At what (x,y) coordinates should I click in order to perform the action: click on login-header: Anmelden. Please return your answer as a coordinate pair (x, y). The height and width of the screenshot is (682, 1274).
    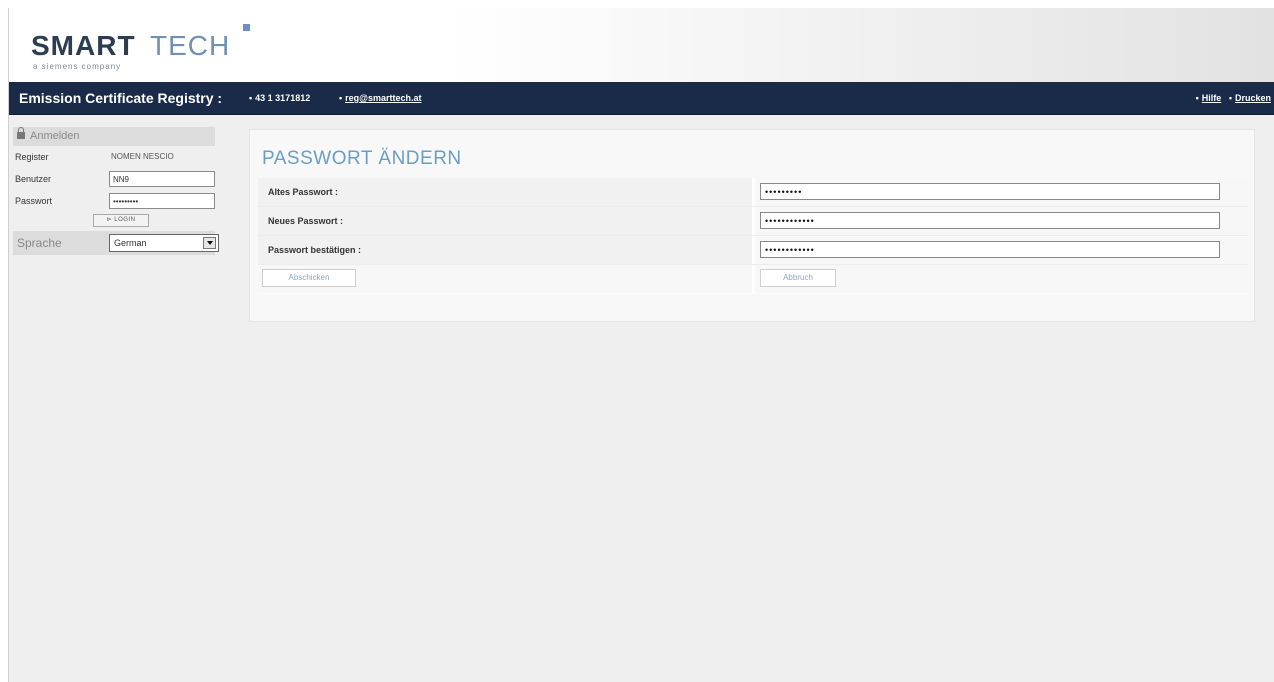
    Looking at the image, I should click on (114, 136).